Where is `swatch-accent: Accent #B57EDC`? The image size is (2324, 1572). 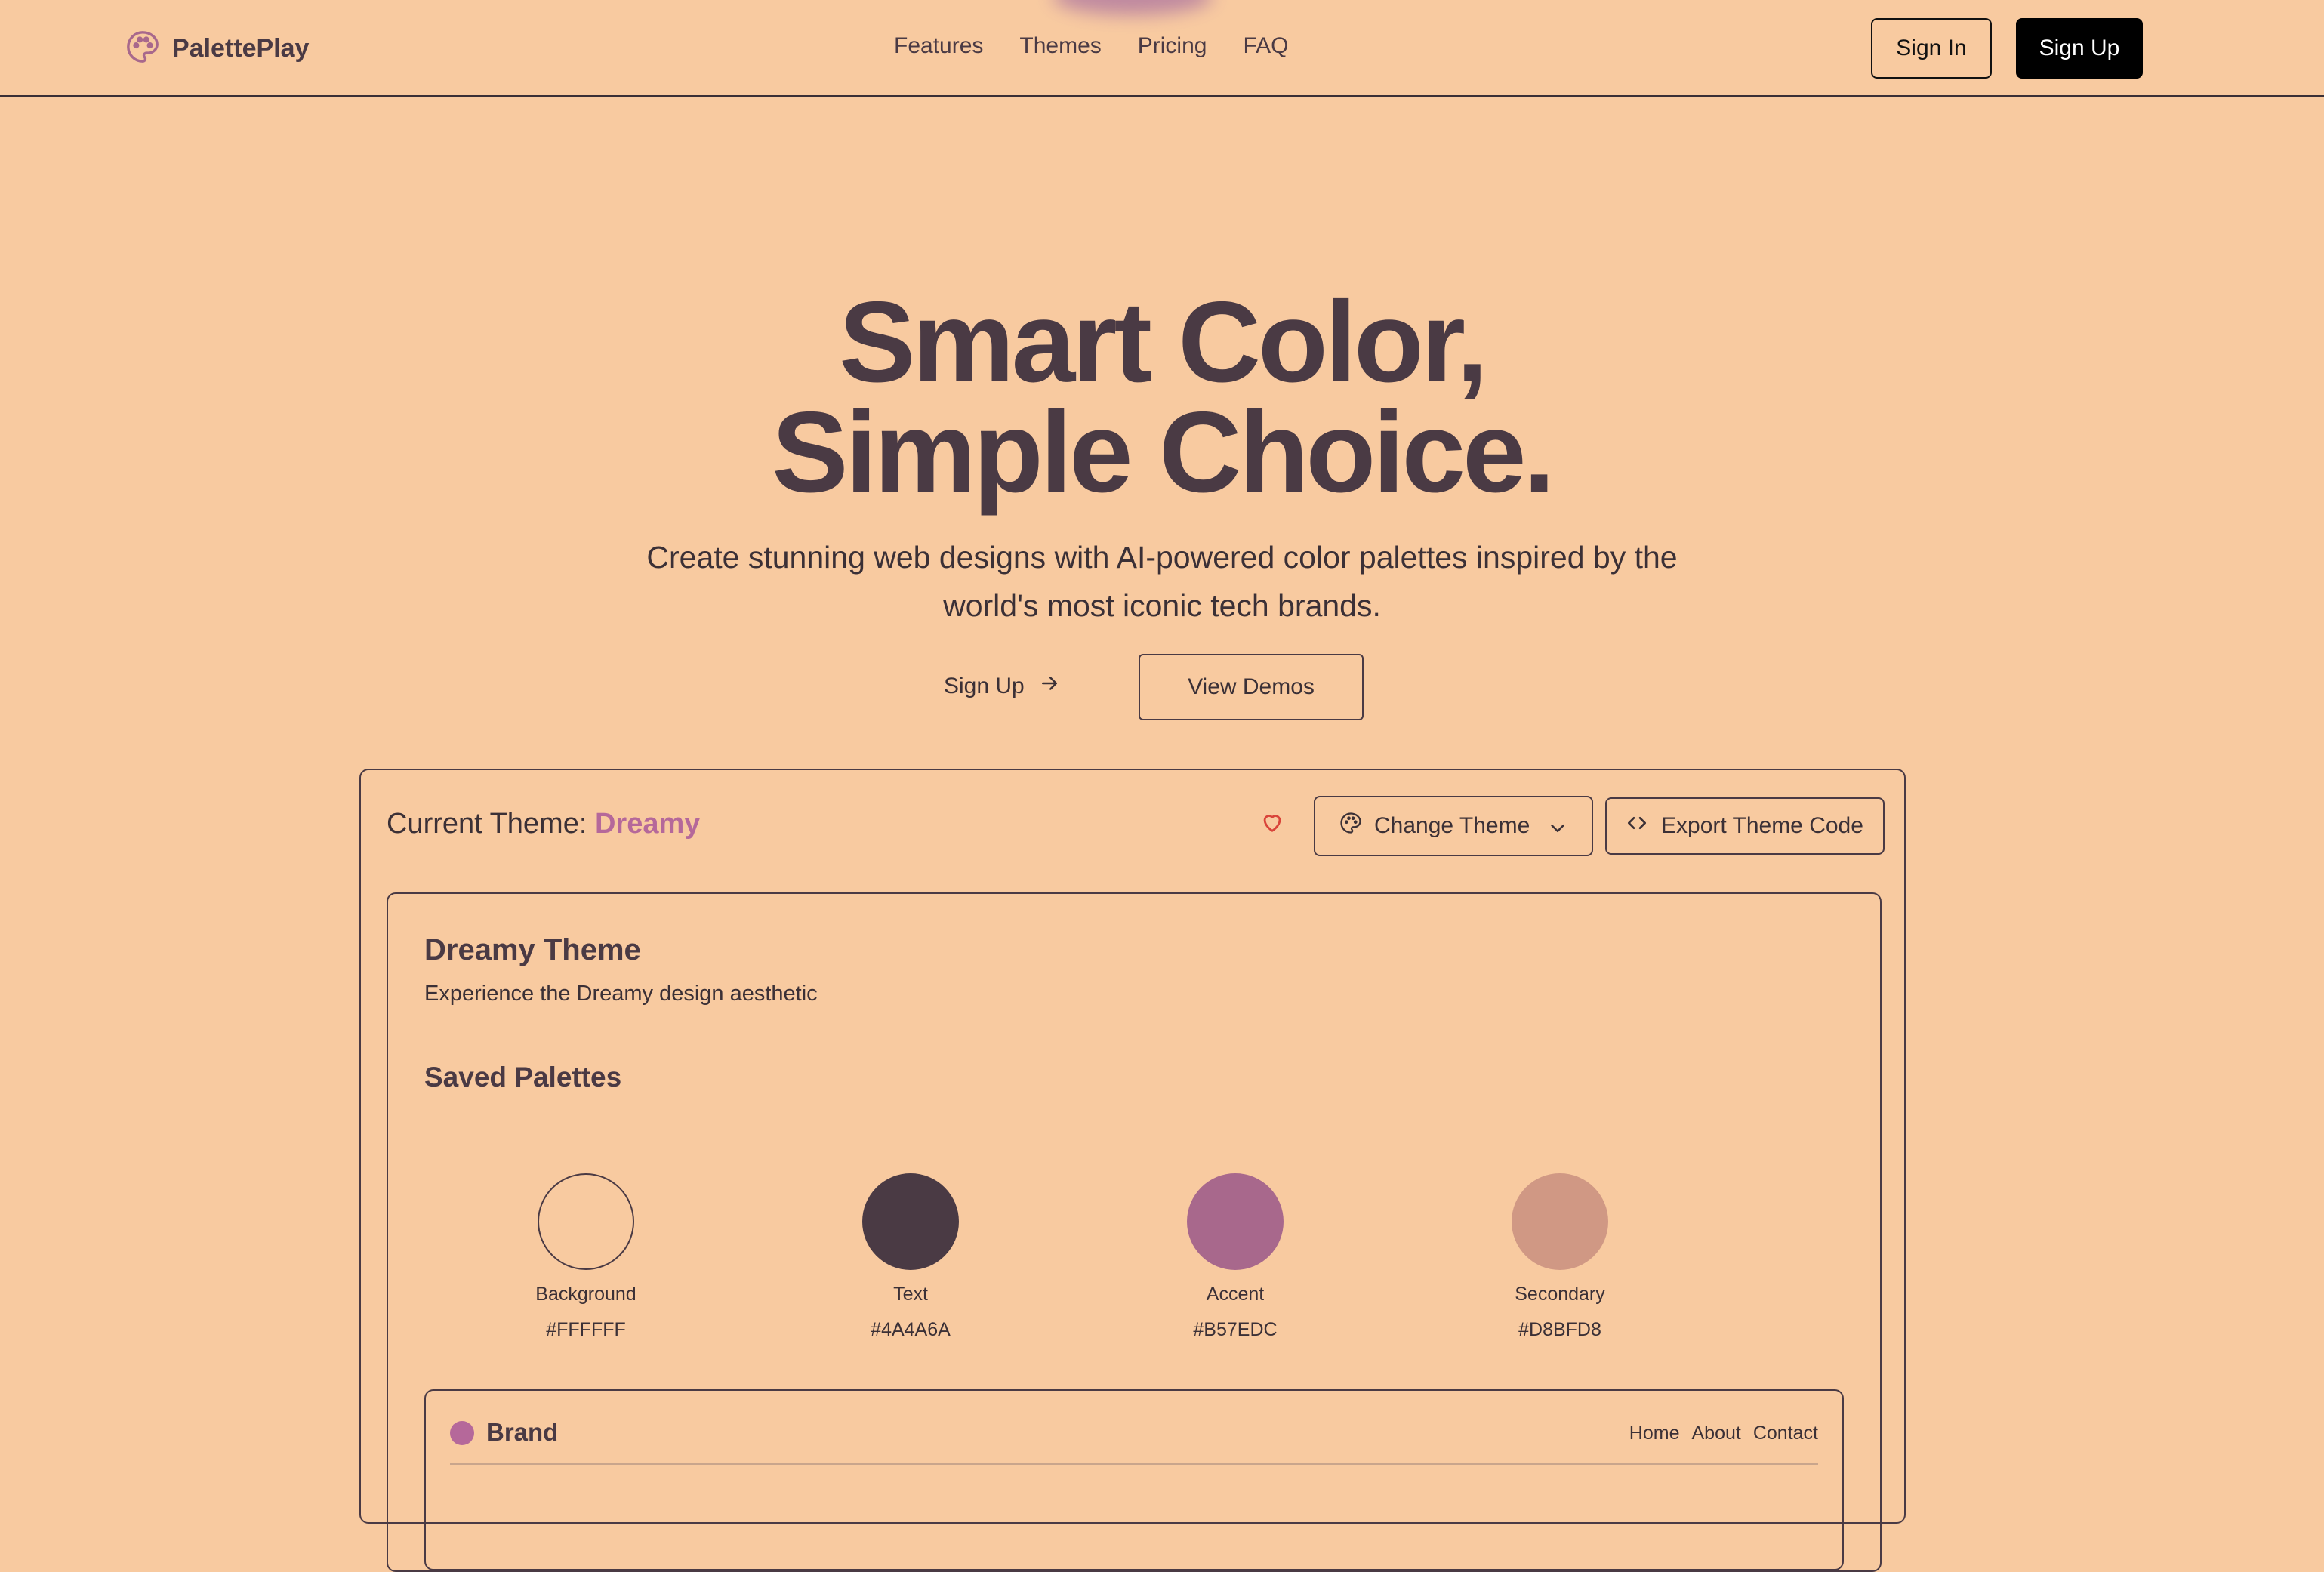
swatch-accent: Accent #B57EDC is located at coordinates (1235, 1257).